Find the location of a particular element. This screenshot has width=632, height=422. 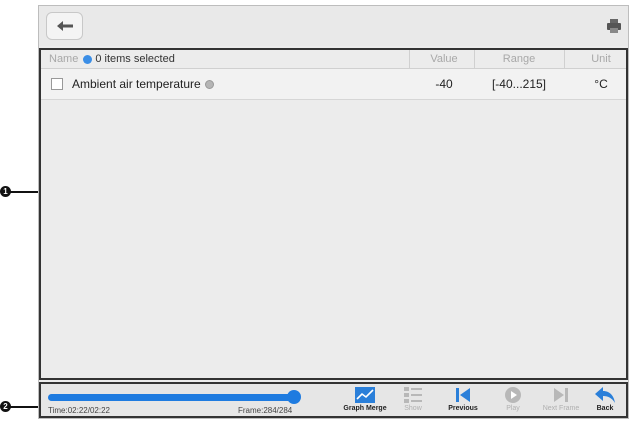

callout-1-line is located at coordinates (24, 192).